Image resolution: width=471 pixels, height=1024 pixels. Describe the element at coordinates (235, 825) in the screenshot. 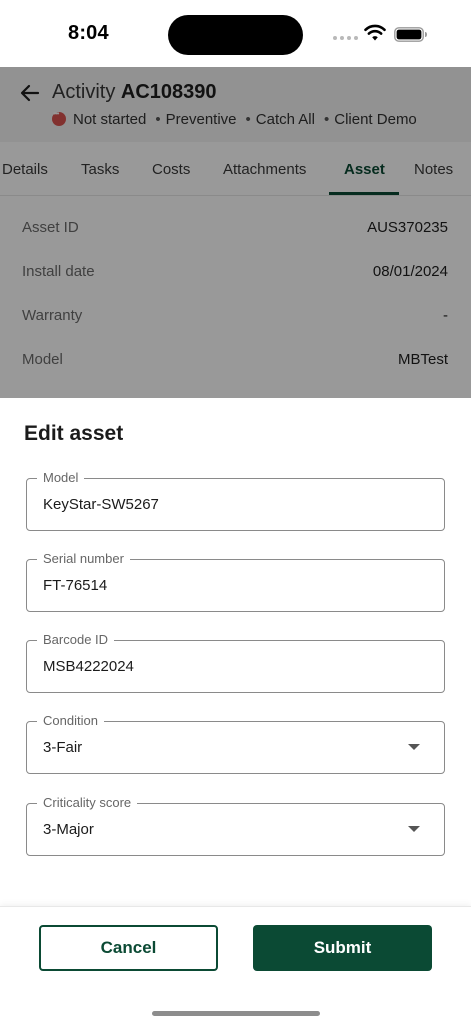

I see `criticality-score-select: Criticality score 3-Major` at that location.